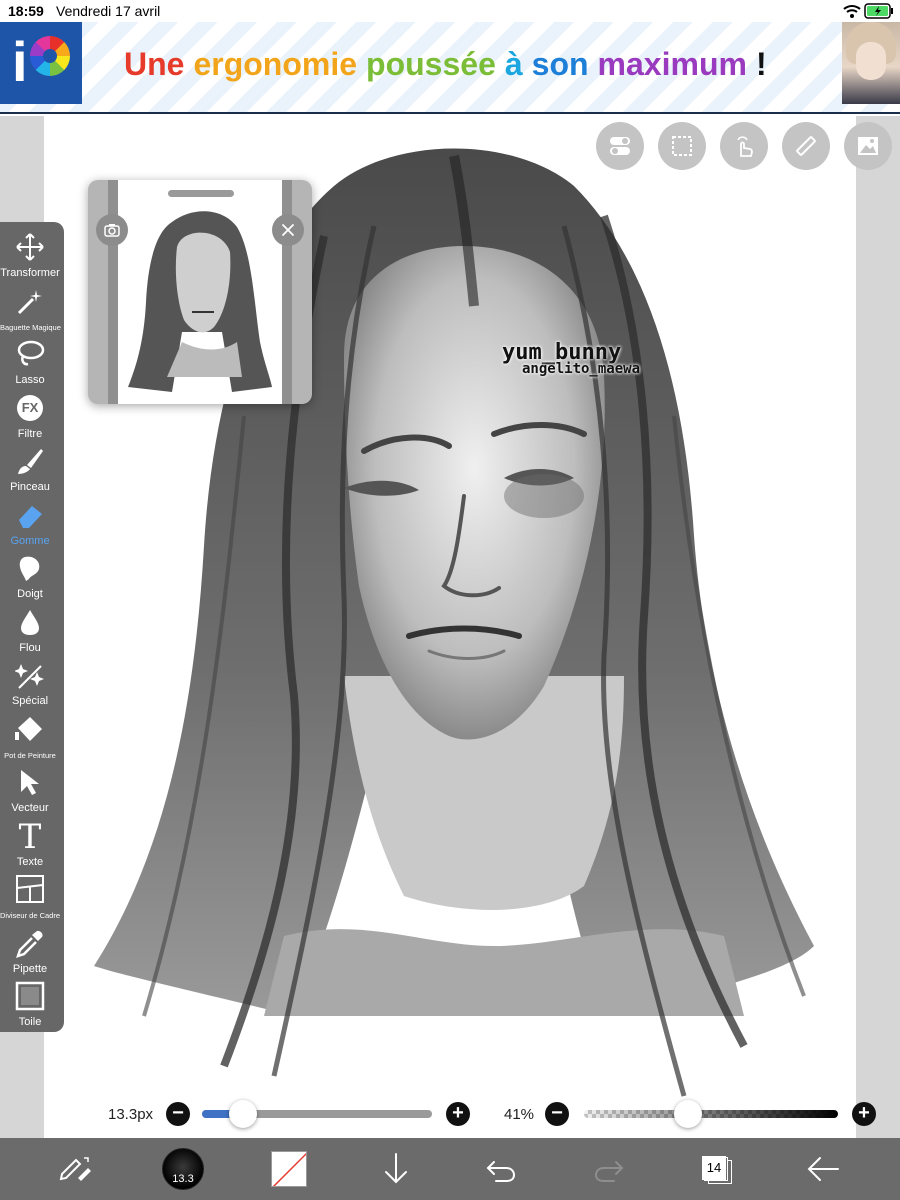 This screenshot has height=1200, width=900. What do you see at coordinates (201, 193) in the screenshot?
I see `reference-drag-handle` at bounding box center [201, 193].